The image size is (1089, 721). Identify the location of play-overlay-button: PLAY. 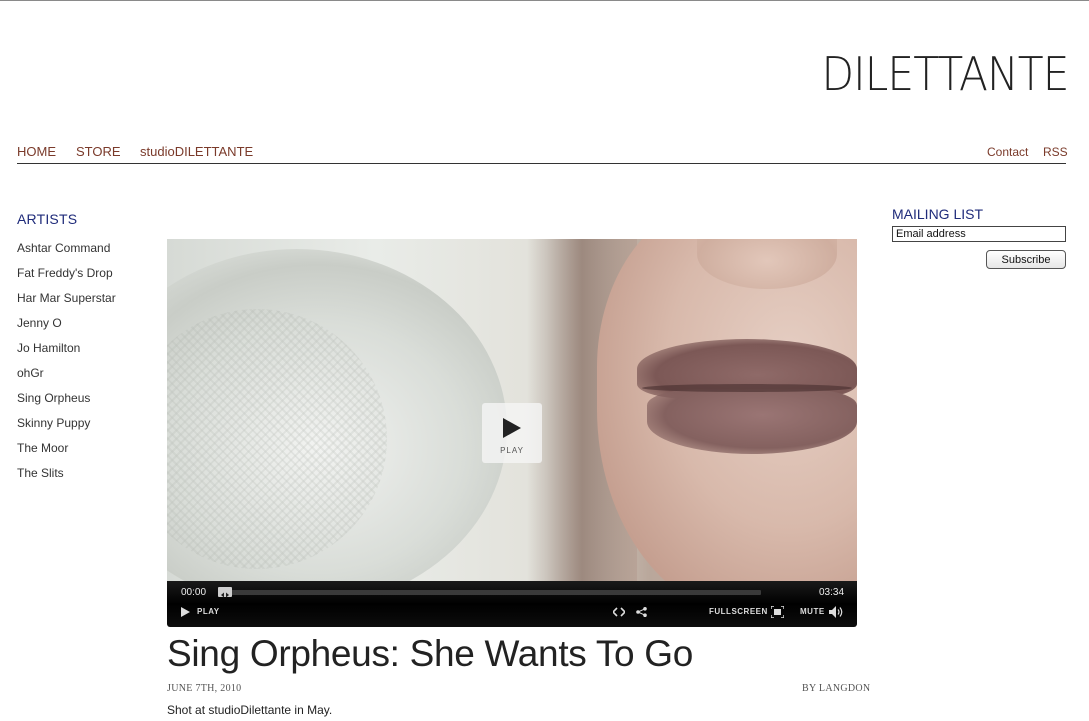
(512, 433).